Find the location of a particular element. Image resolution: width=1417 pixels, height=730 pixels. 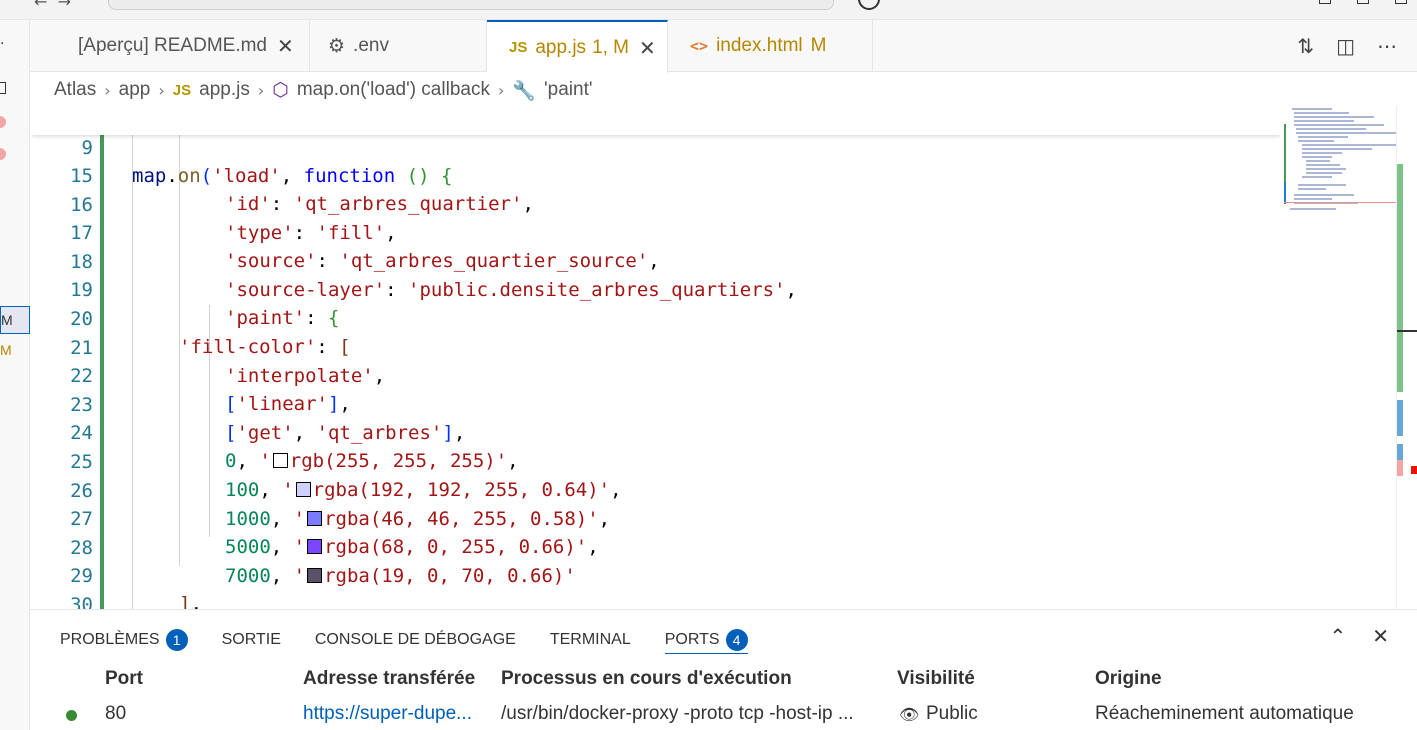

account-icon is located at coordinates (869, 5).